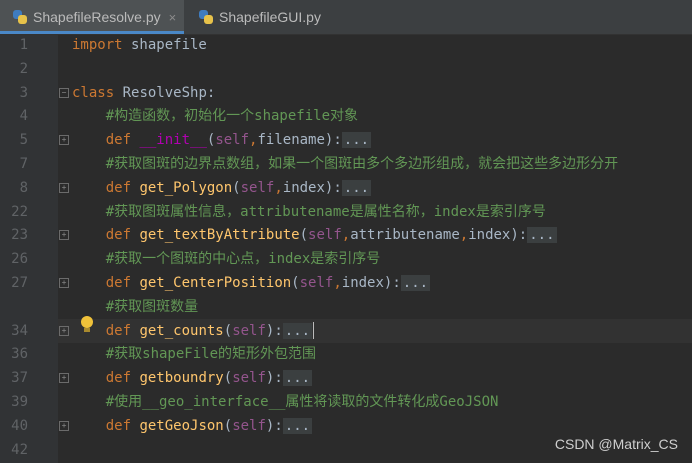 The width and height of the screenshot is (692, 463). I want to click on code-token: #获取图斑的边界点数组，如果一个图斑由多个多边形组成，就会把这些多边形分开, so click(362, 164).